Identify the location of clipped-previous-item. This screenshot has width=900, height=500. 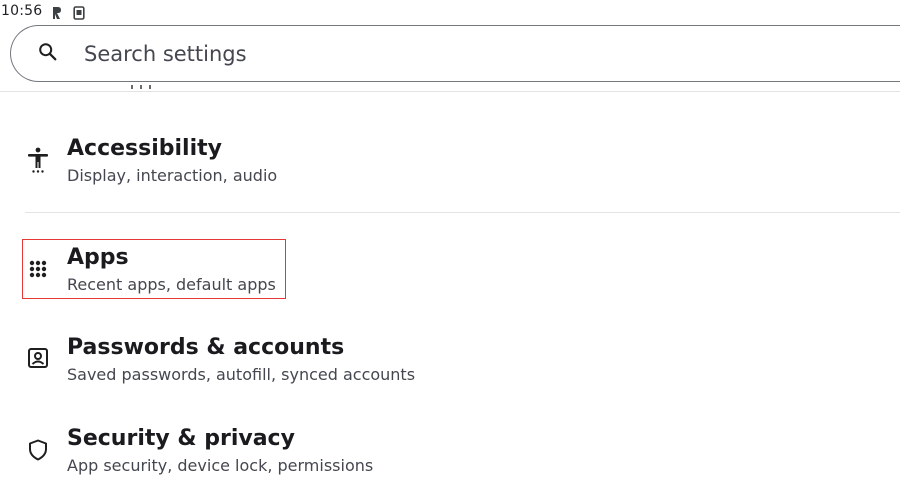
(450, 87).